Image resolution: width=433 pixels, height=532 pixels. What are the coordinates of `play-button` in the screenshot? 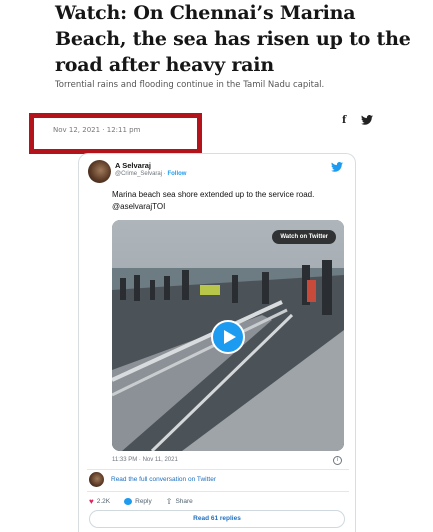 It's located at (228, 337).